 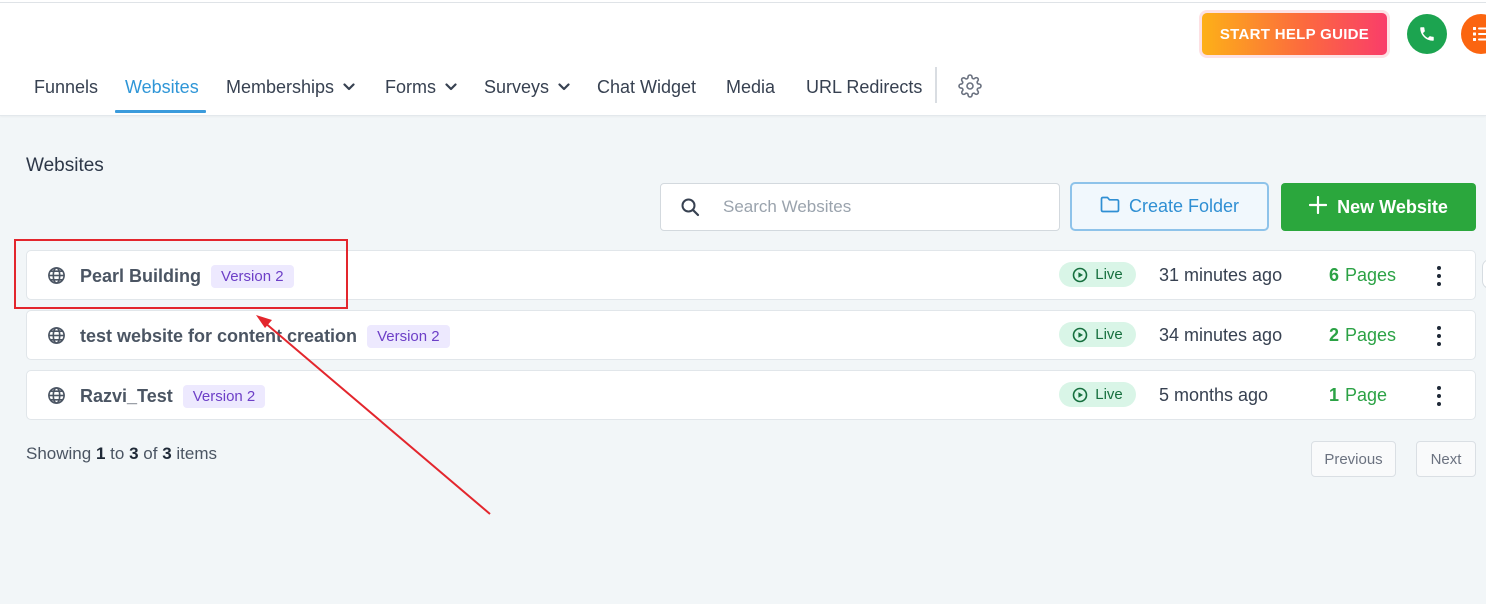 I want to click on phone-button, so click(x=1427, y=34).